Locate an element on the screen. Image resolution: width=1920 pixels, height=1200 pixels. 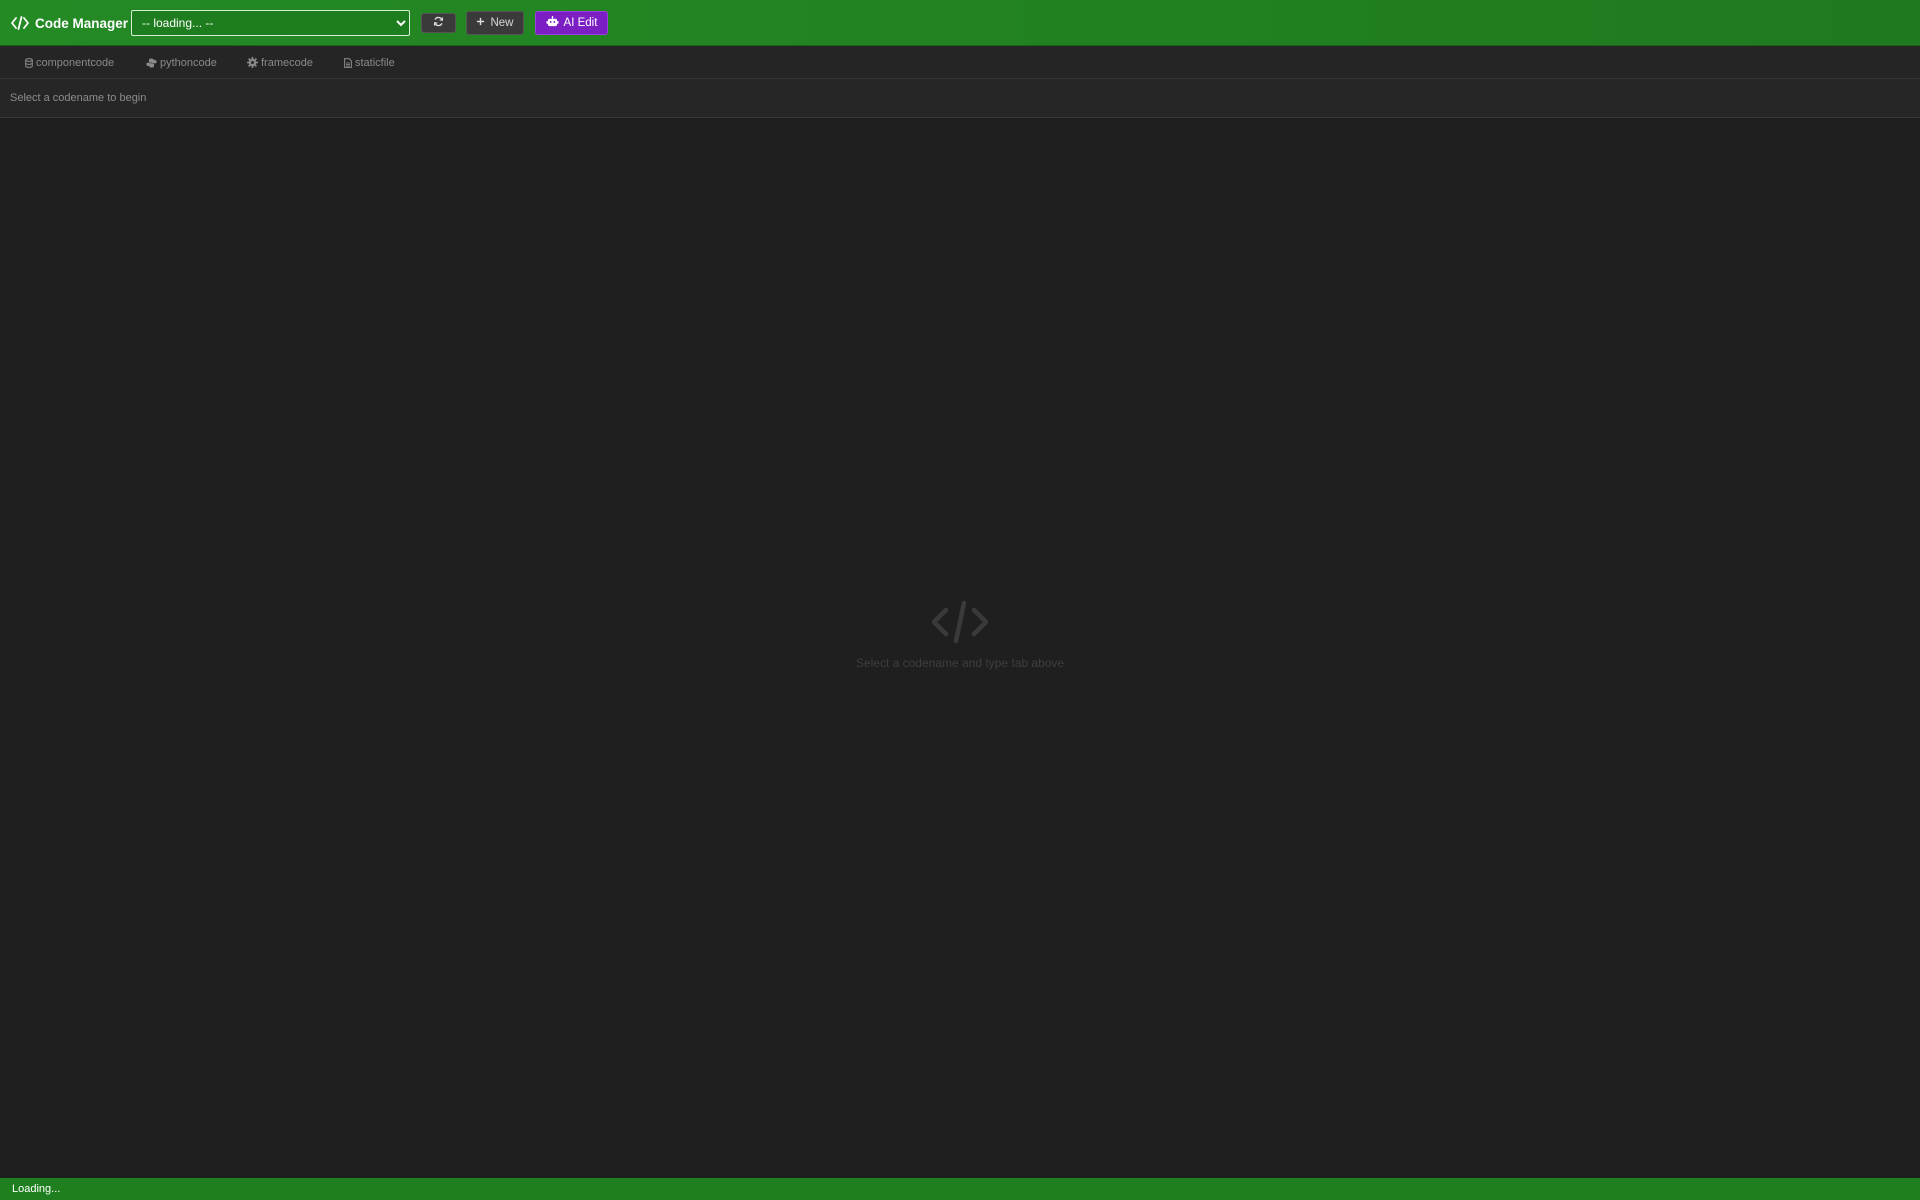
refresh-icon is located at coordinates (438, 23).